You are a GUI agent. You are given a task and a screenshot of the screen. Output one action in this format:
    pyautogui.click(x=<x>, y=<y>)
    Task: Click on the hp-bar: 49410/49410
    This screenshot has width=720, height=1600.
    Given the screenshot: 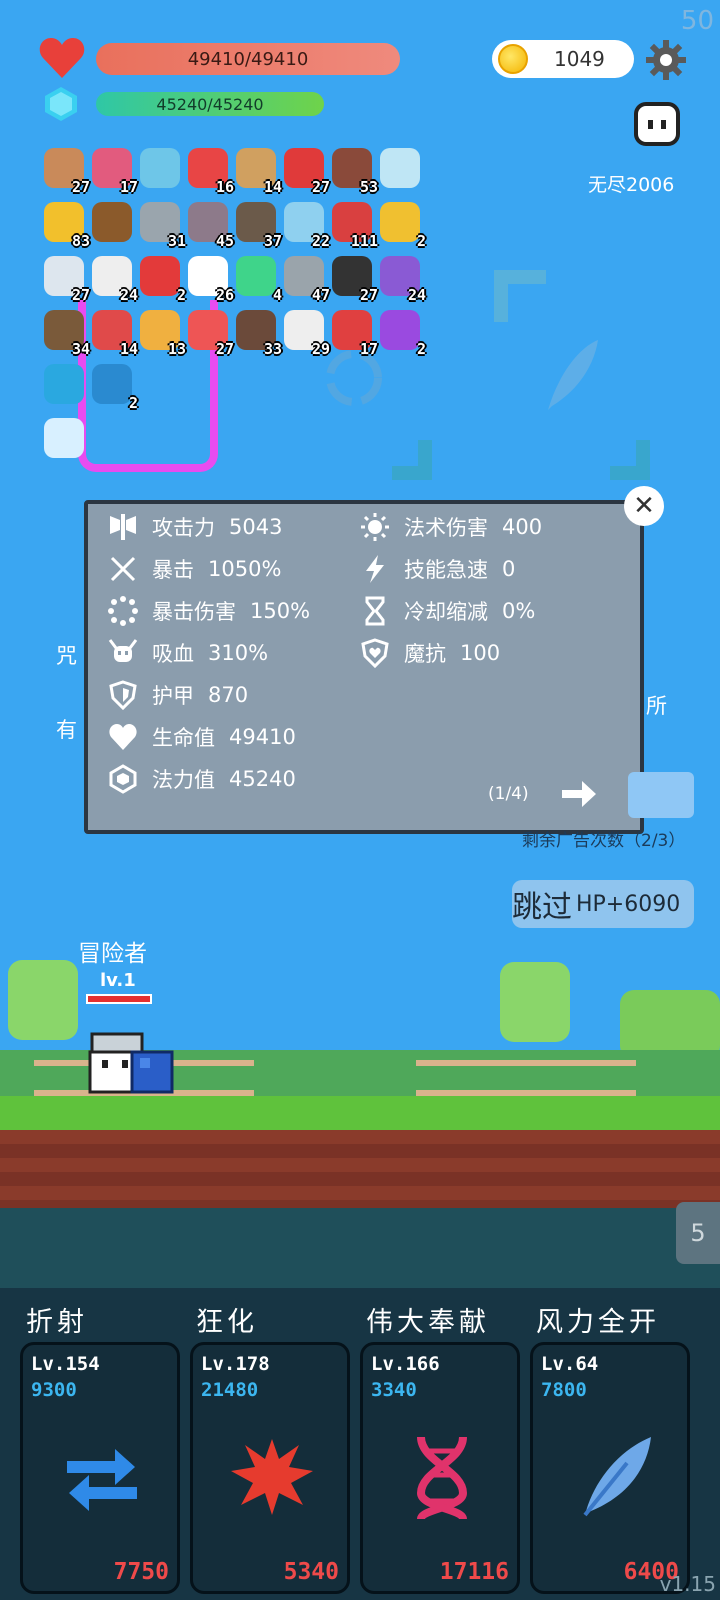 What is the action you would take?
    pyautogui.click(x=248, y=59)
    